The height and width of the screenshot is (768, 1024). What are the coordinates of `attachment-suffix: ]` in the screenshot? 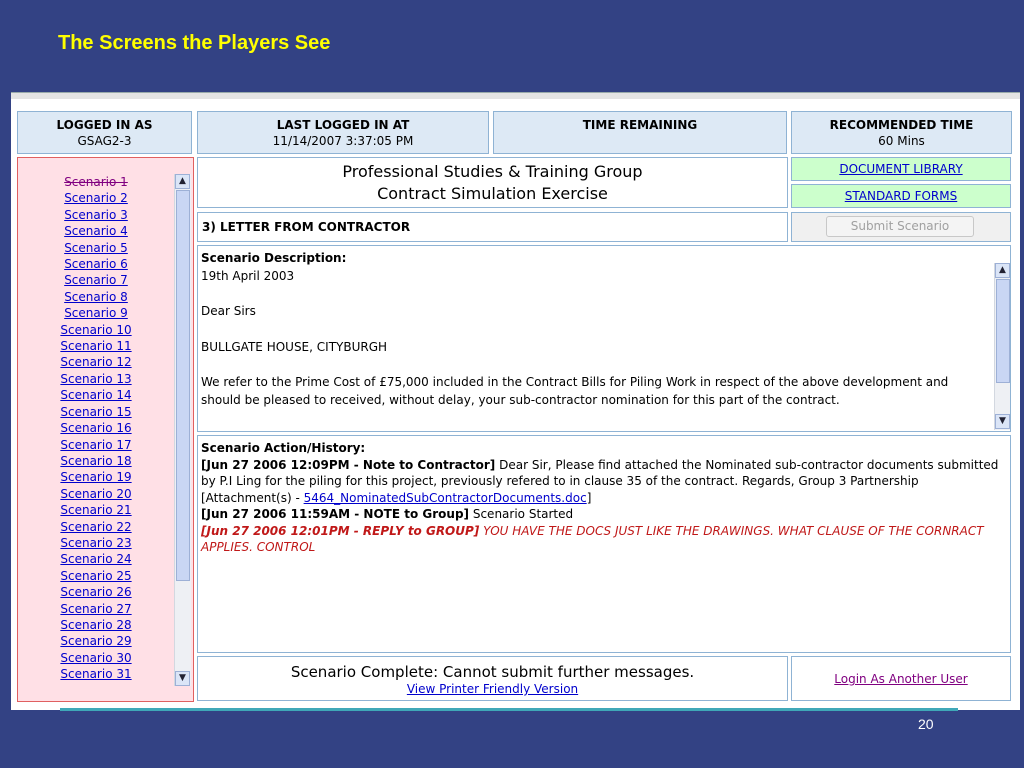 It's located at (589, 497).